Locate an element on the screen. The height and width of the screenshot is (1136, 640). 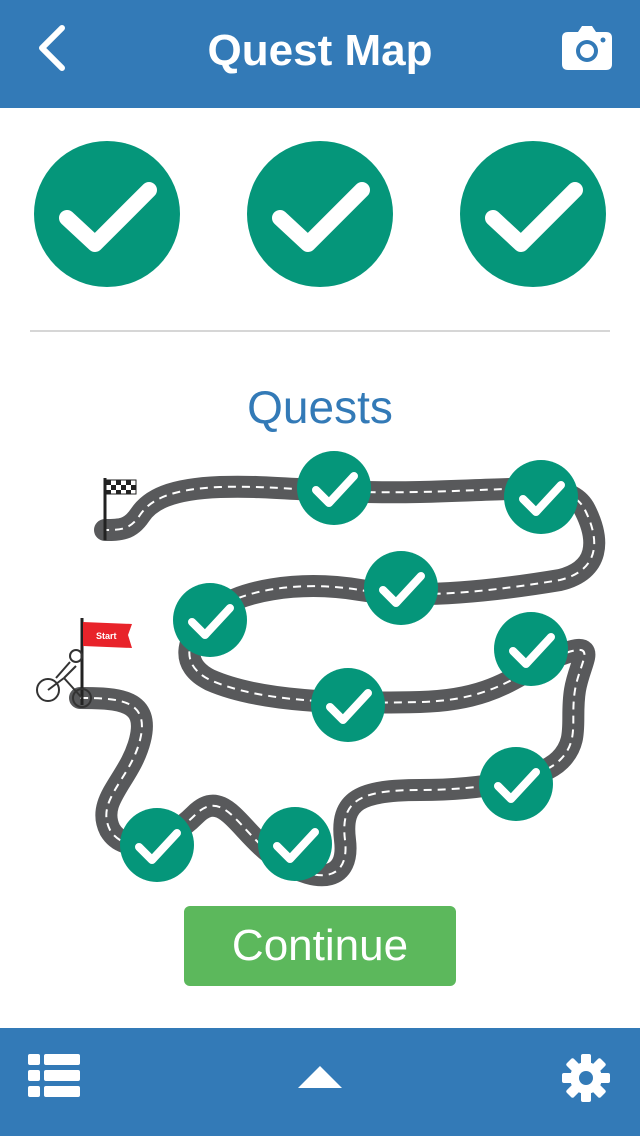
camera-button is located at coordinates (587, 48).